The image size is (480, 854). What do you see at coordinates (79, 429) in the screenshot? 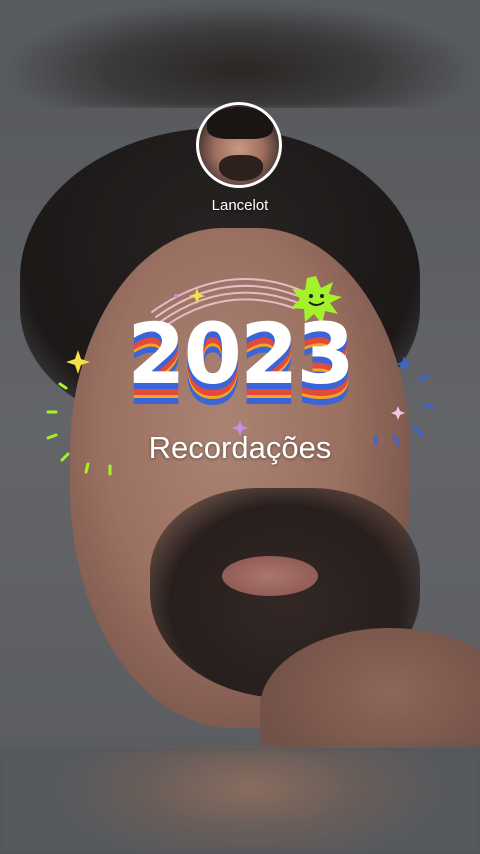
I see `left-burst-lines` at bounding box center [79, 429].